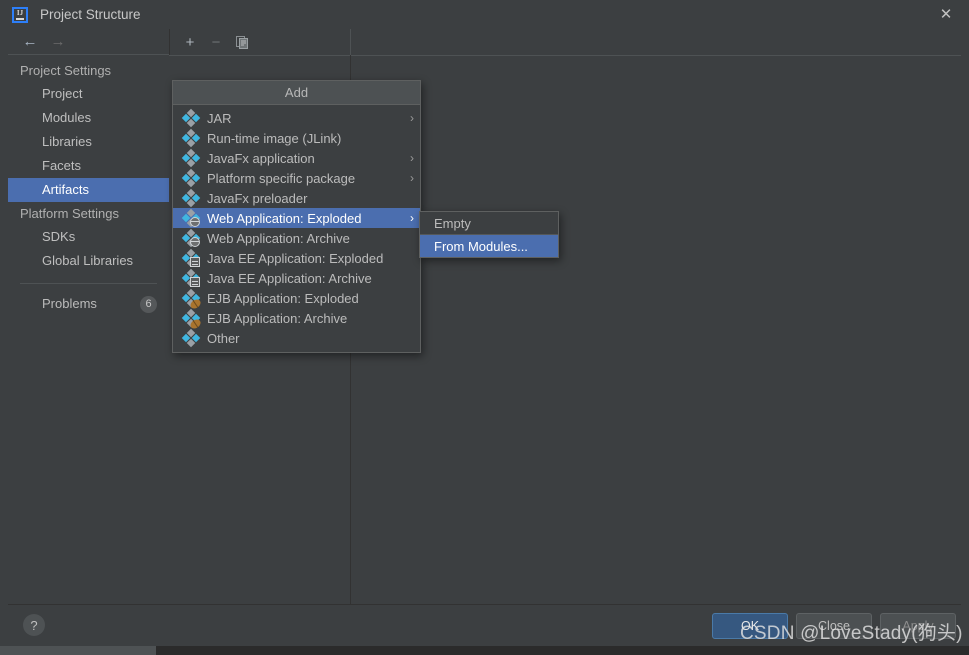 This screenshot has width=969, height=655. I want to click on problems-count-badge: 6, so click(148, 304).